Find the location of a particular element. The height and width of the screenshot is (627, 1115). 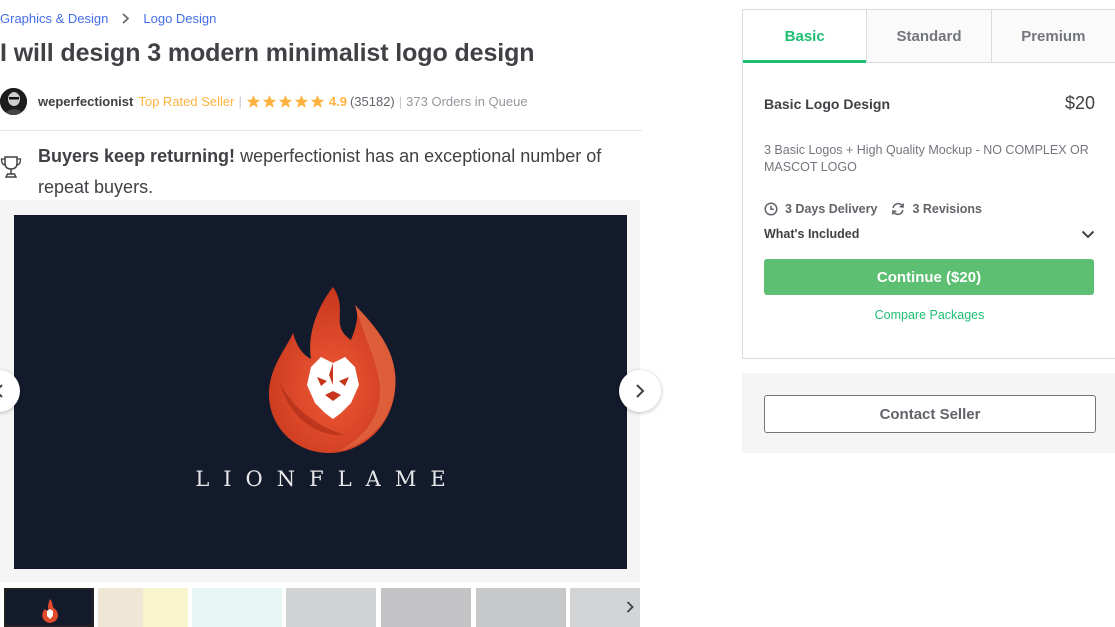

package-name: Basic Logo Design is located at coordinates (827, 103).